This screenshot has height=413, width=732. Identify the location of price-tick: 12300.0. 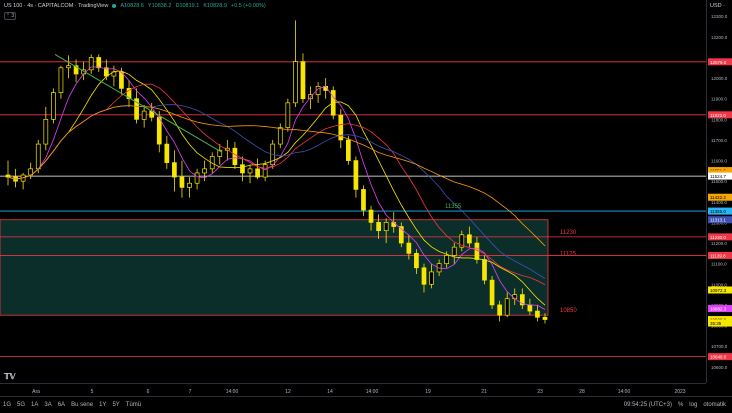
(719, 16).